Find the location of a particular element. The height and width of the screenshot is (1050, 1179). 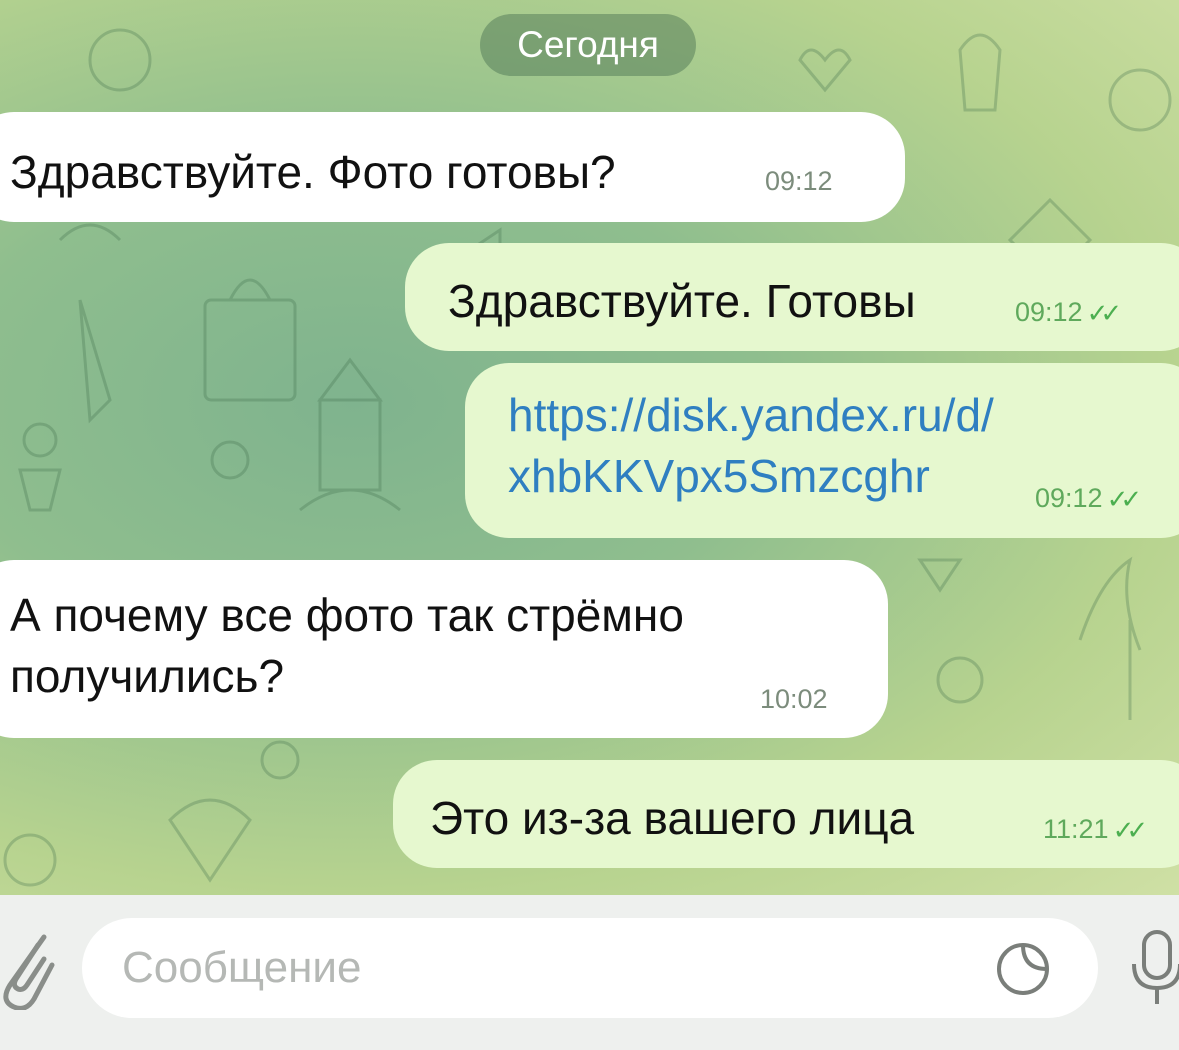

date-divider: Сегодня is located at coordinates (588, 45).